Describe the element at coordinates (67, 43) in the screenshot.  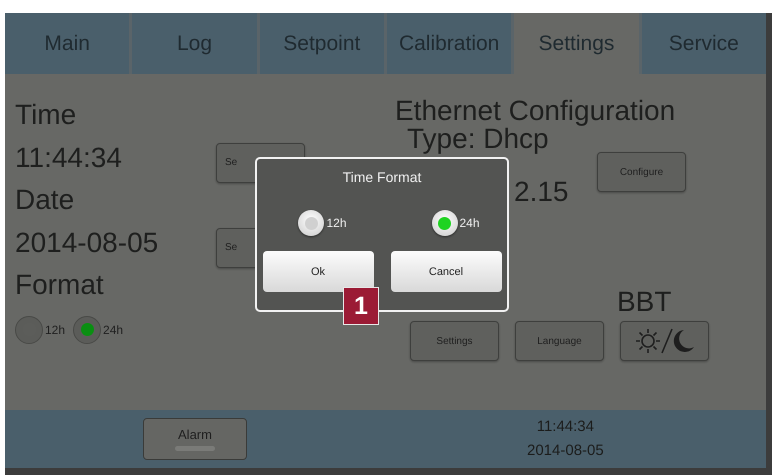
I see `tab: Main` at that location.